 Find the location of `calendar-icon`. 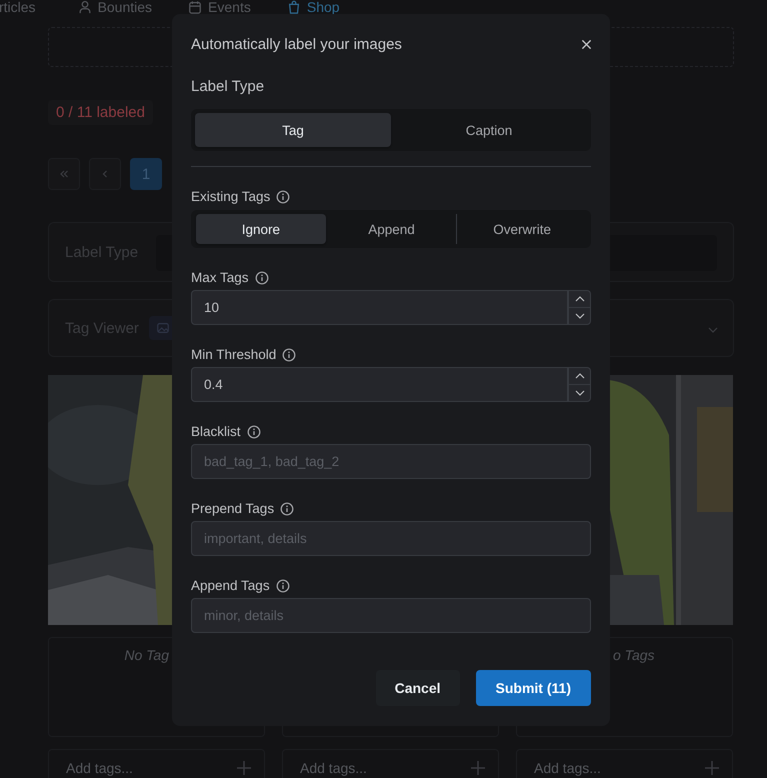

calendar-icon is located at coordinates (195, 7).